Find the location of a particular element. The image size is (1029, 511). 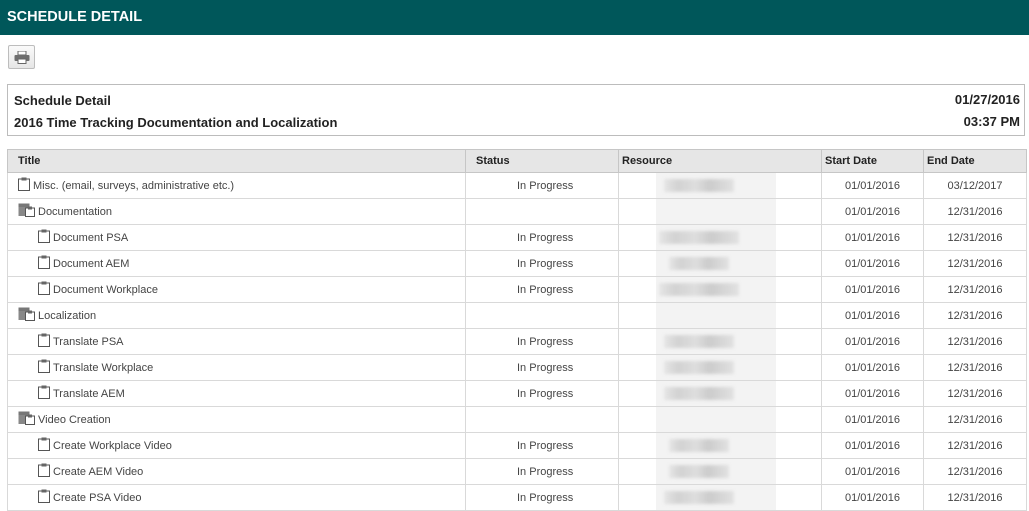

row-end-date: 03/12/2017 is located at coordinates (975, 185).